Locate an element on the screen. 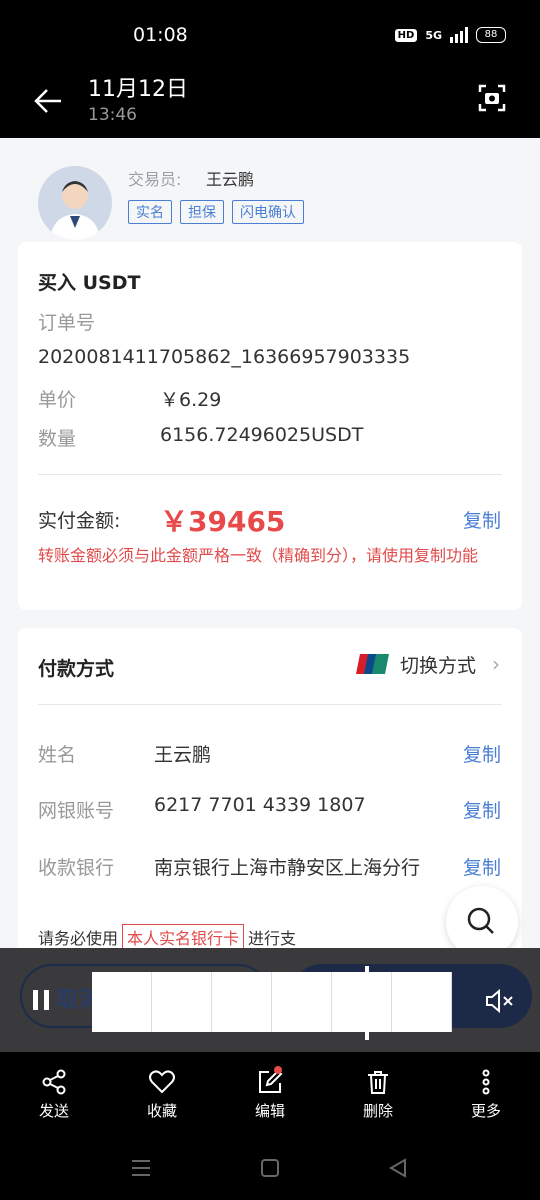 This screenshot has height=1200, width=540. bank-label: 收款银行 is located at coordinates (76, 868).